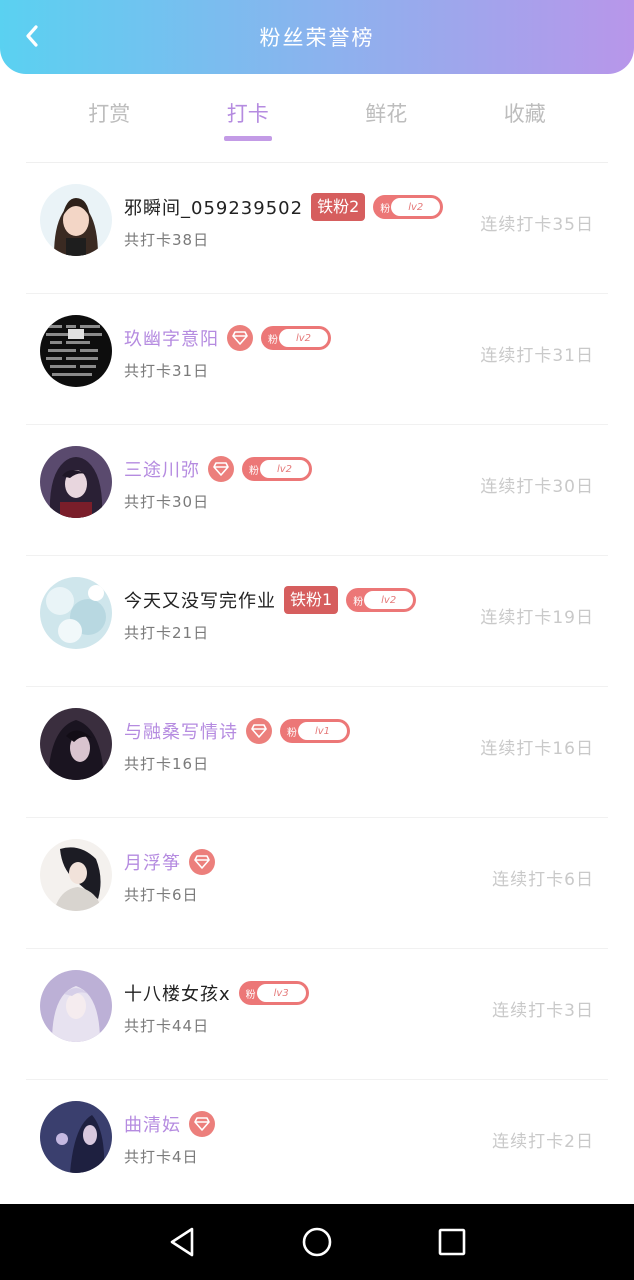 The image size is (634, 1280). I want to click on fan-name: 与融桑写情诗, so click(181, 732).